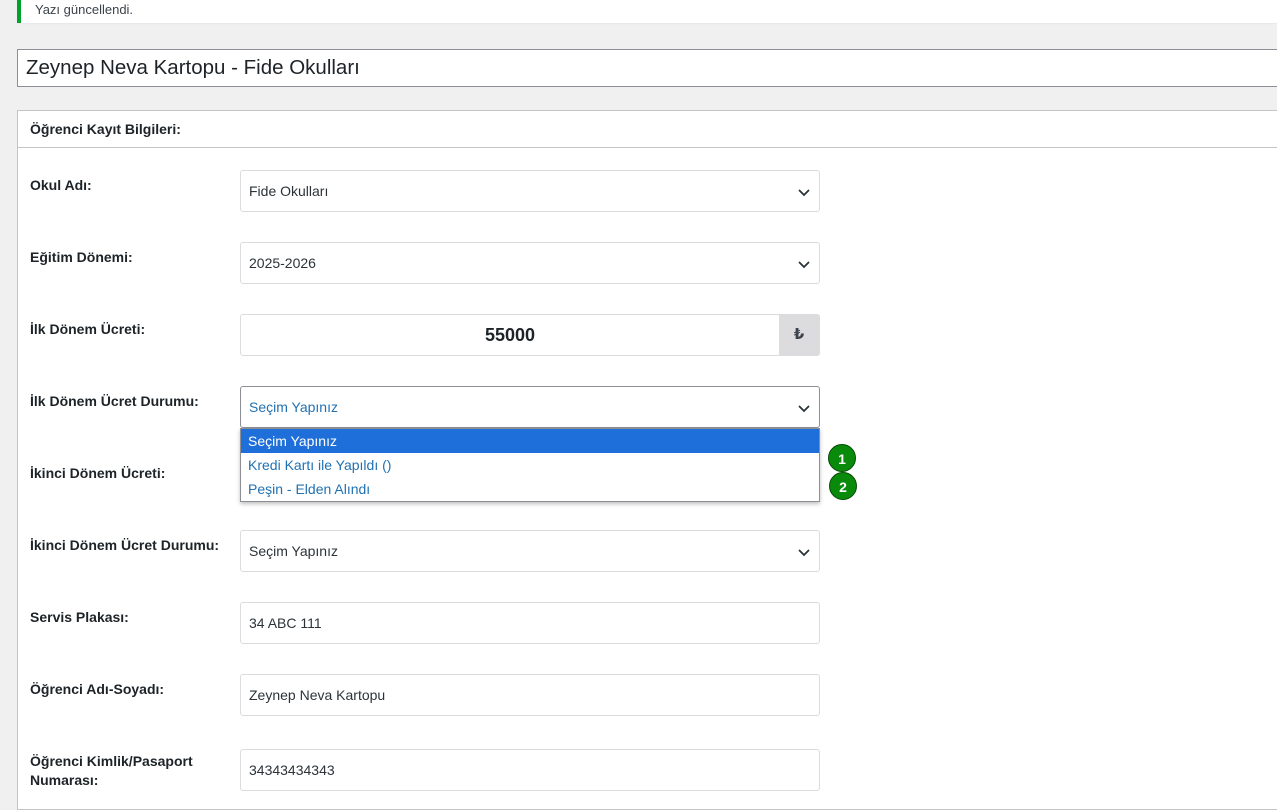 Image resolution: width=1277 pixels, height=810 pixels. I want to click on student-id-value: 34343434343, so click(292, 770).